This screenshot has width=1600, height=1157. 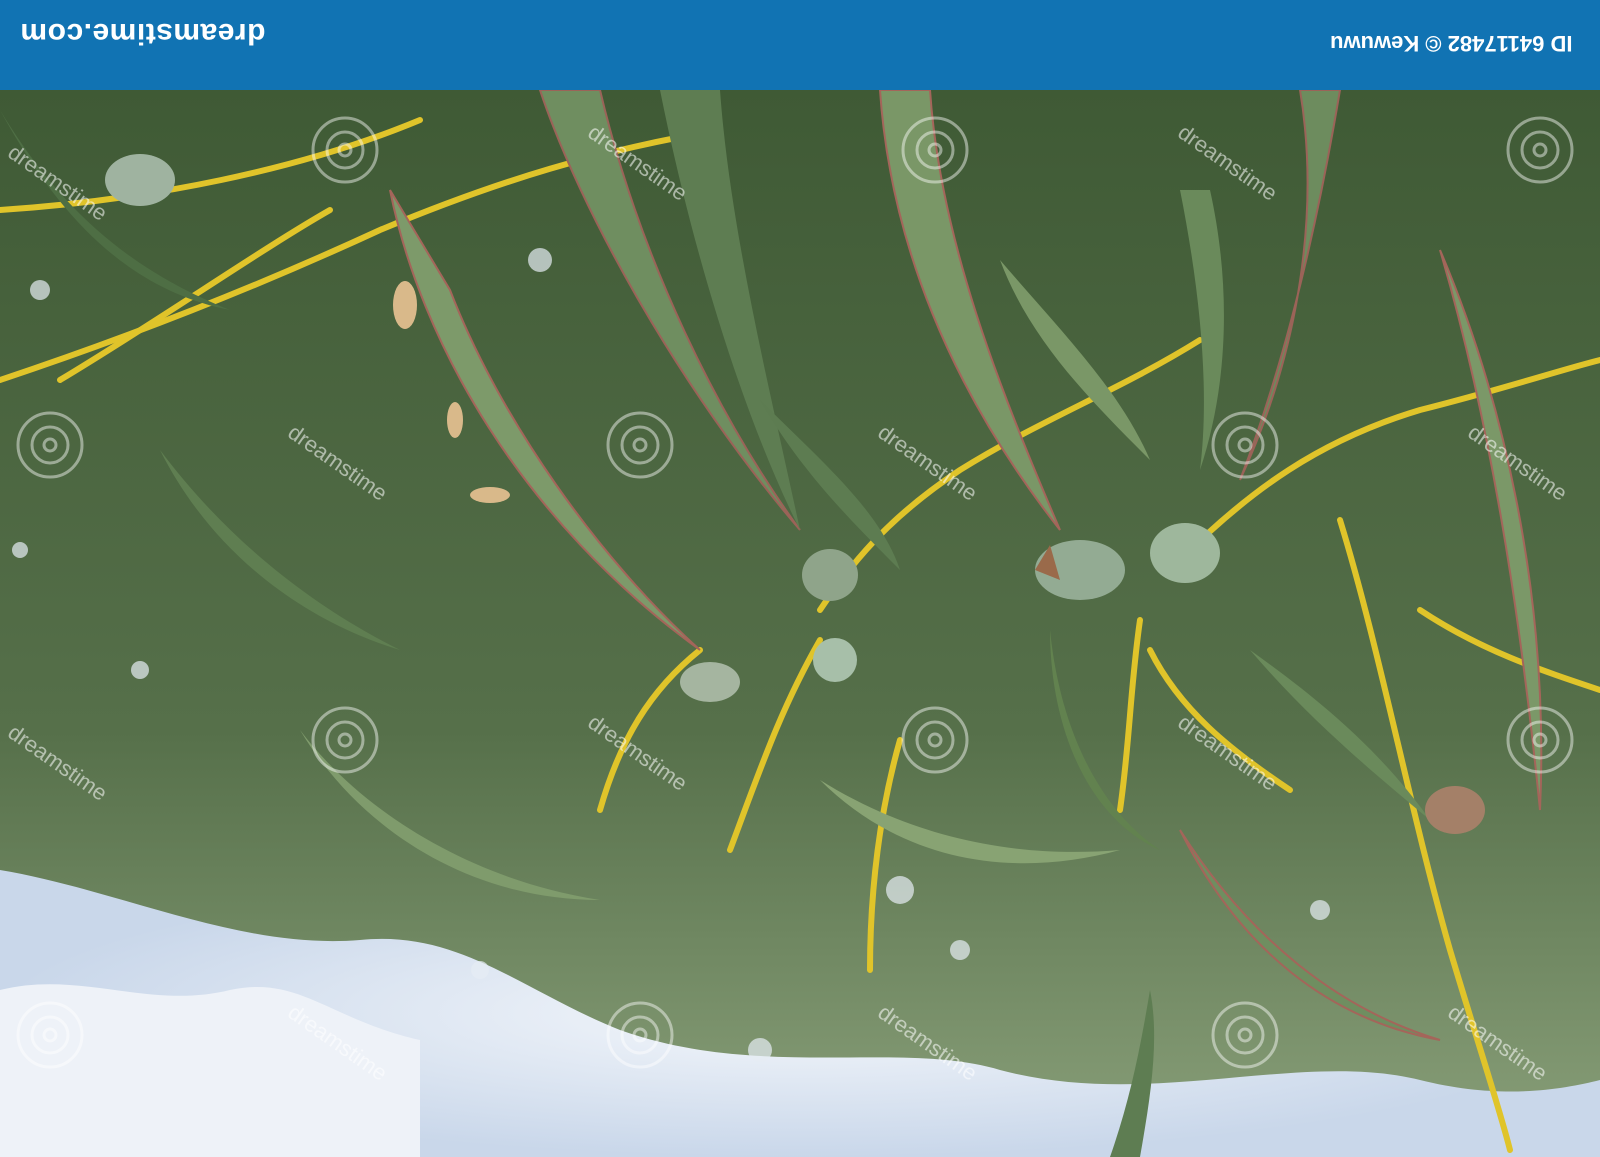 I want to click on brand-logo-text: dreamstime.com, so click(x=143, y=33).